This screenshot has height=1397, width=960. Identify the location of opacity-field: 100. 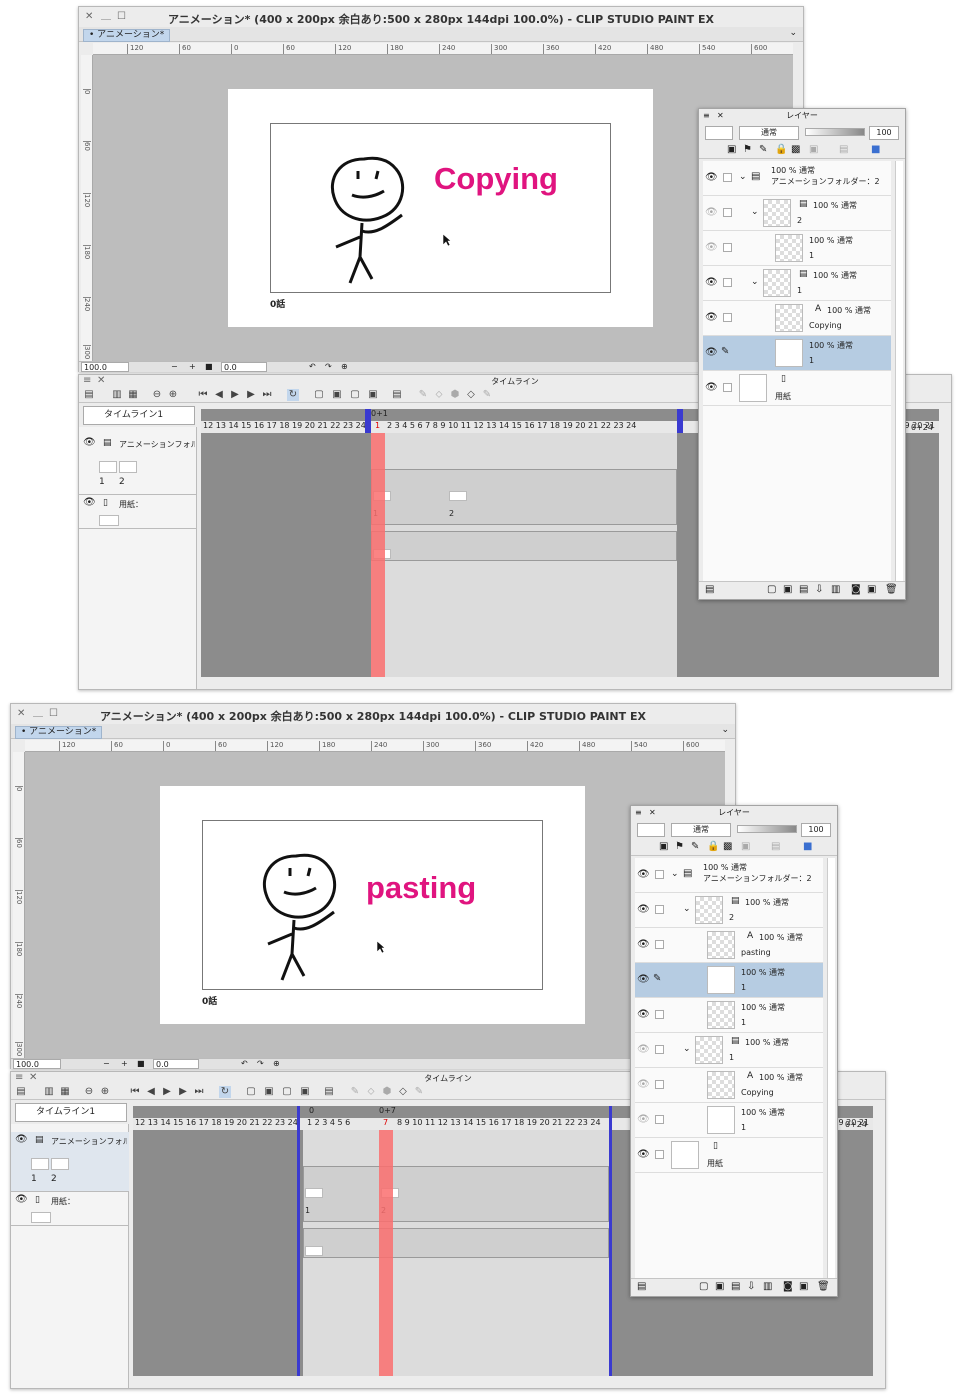
(884, 133).